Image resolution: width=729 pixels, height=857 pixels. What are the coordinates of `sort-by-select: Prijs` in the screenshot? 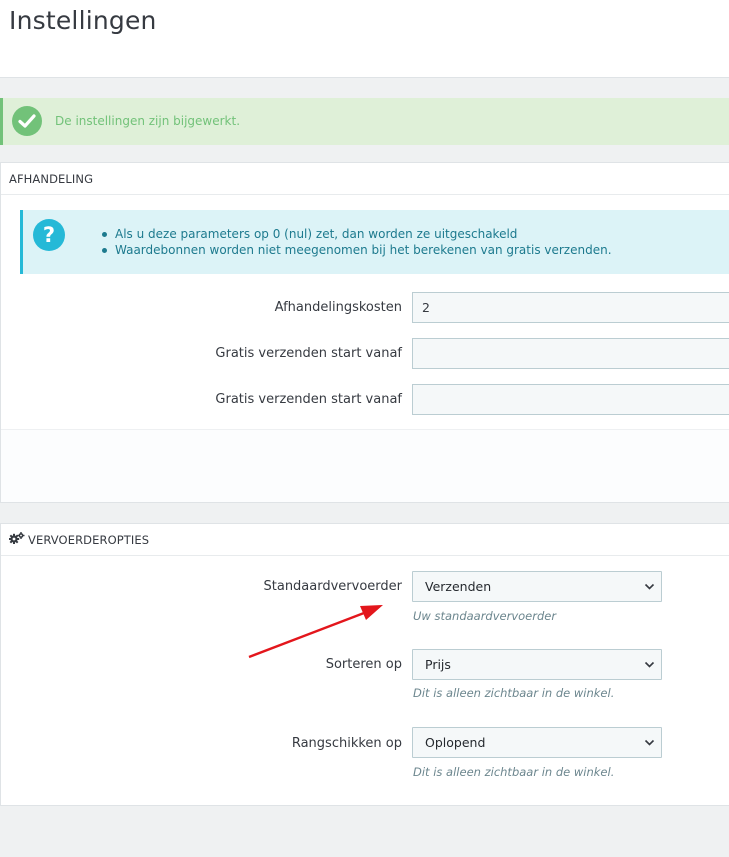 It's located at (537, 664).